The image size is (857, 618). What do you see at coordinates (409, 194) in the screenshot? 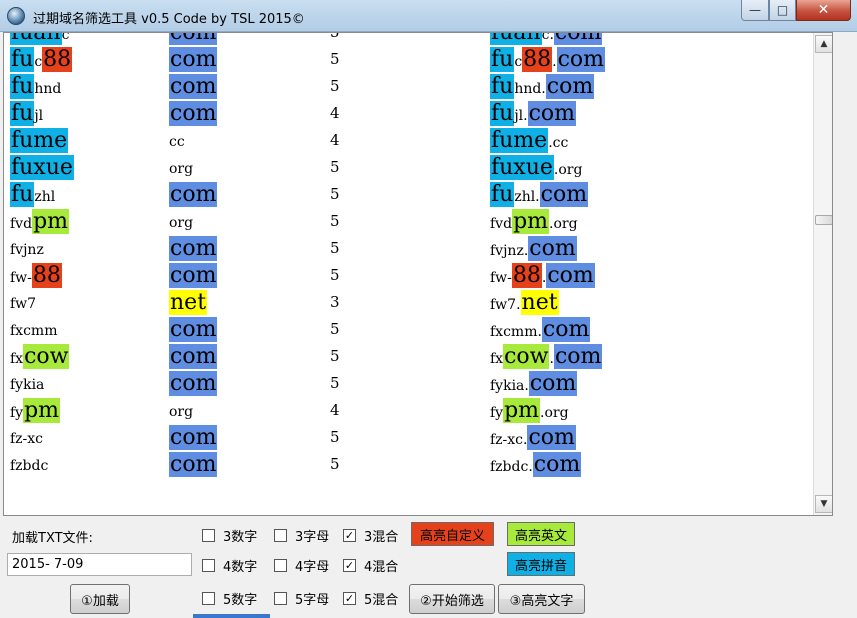
I see `domain-row: fuzhl com 5 fuzhl.com` at bounding box center [409, 194].